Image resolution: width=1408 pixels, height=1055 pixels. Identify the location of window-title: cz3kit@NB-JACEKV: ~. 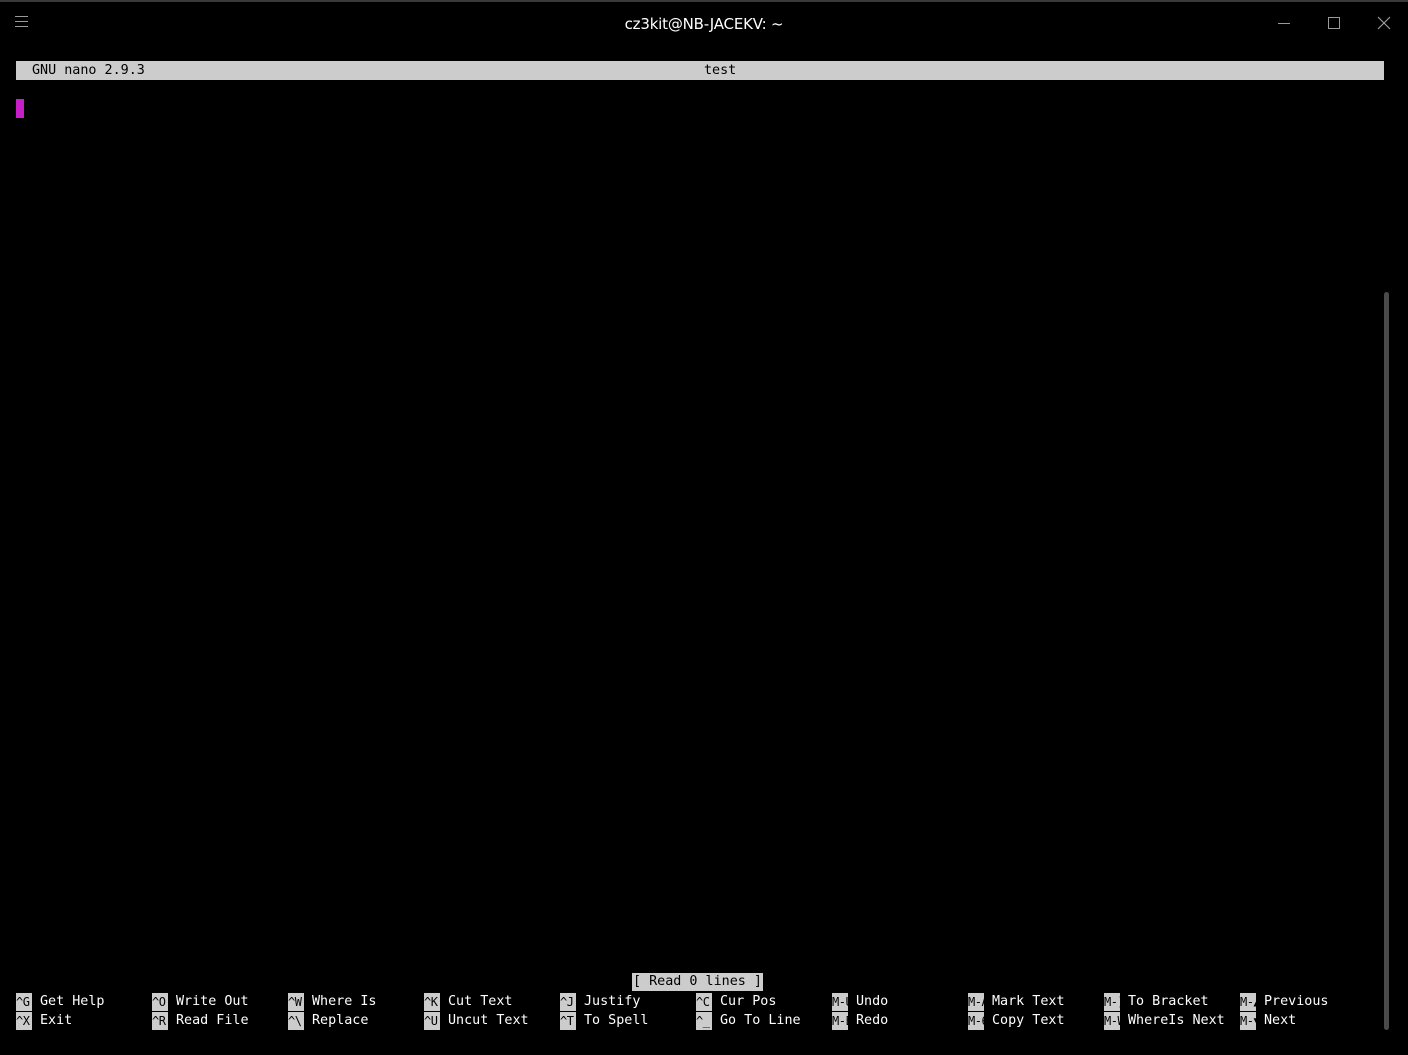
(704, 24).